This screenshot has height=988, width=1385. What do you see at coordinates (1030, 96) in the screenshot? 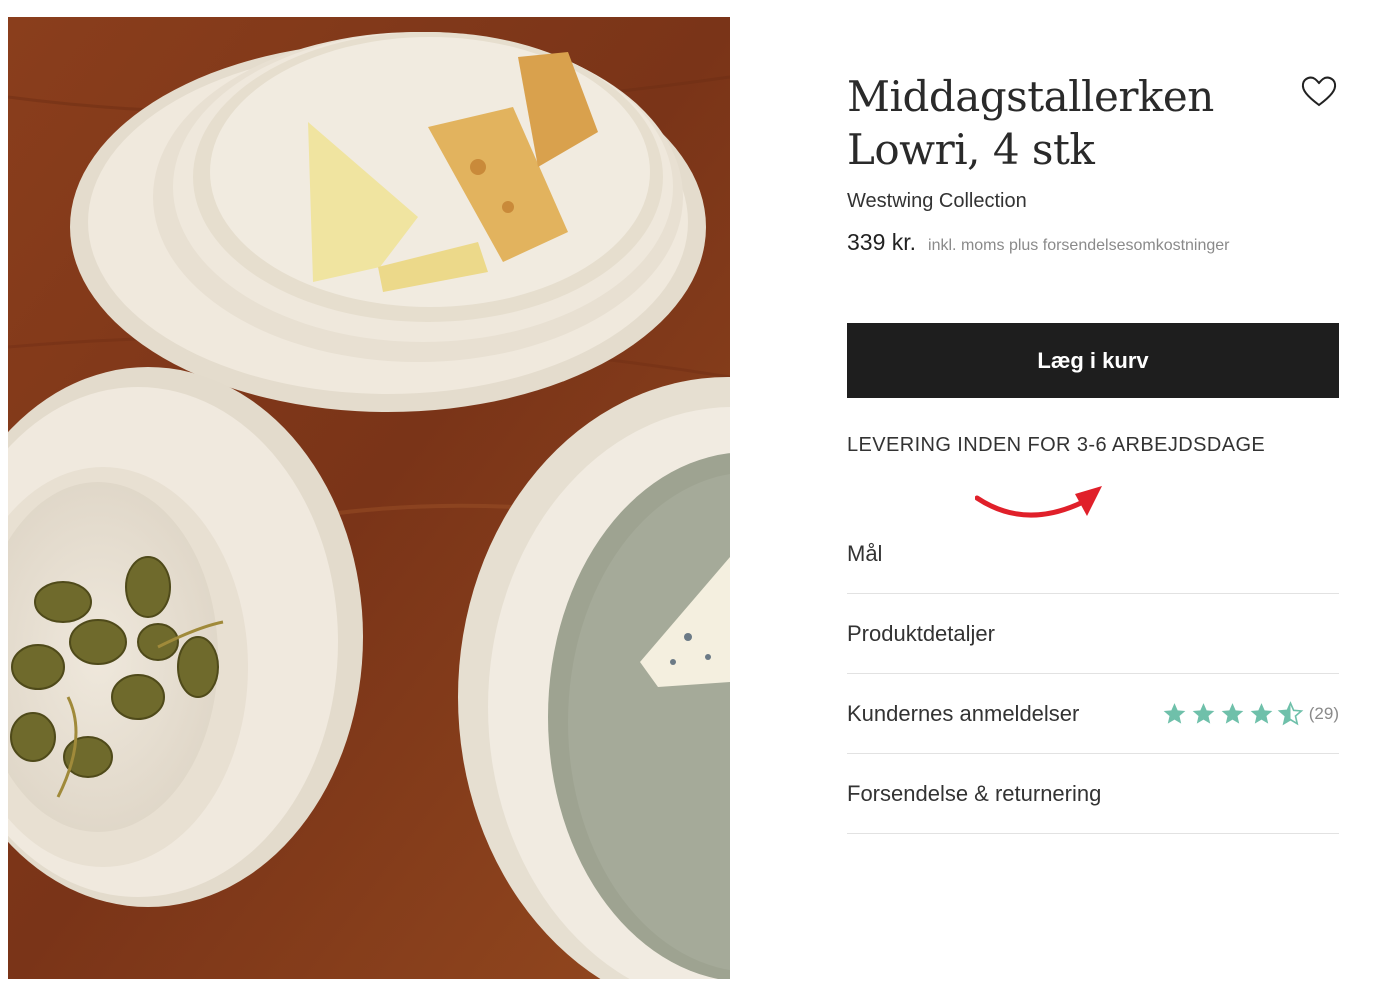
I see `product-title-line1: Middagstallerken` at bounding box center [1030, 96].